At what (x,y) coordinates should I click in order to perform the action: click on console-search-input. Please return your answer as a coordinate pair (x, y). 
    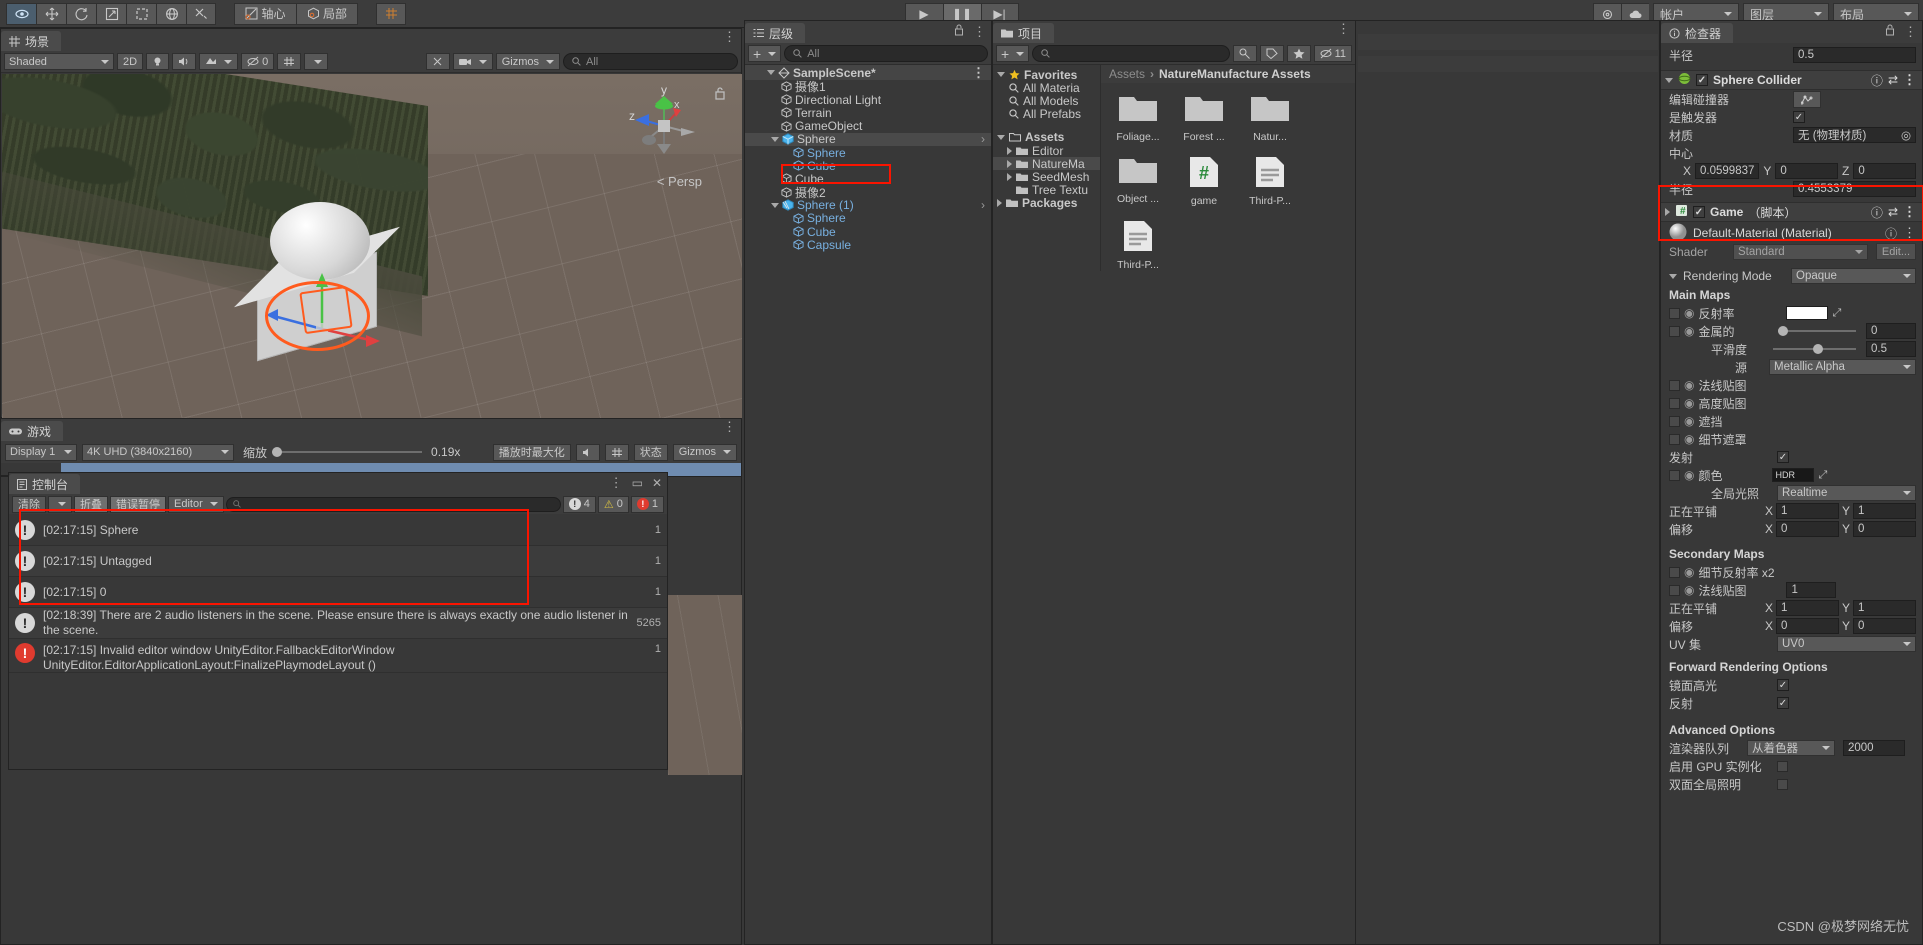
    Looking at the image, I should click on (393, 504).